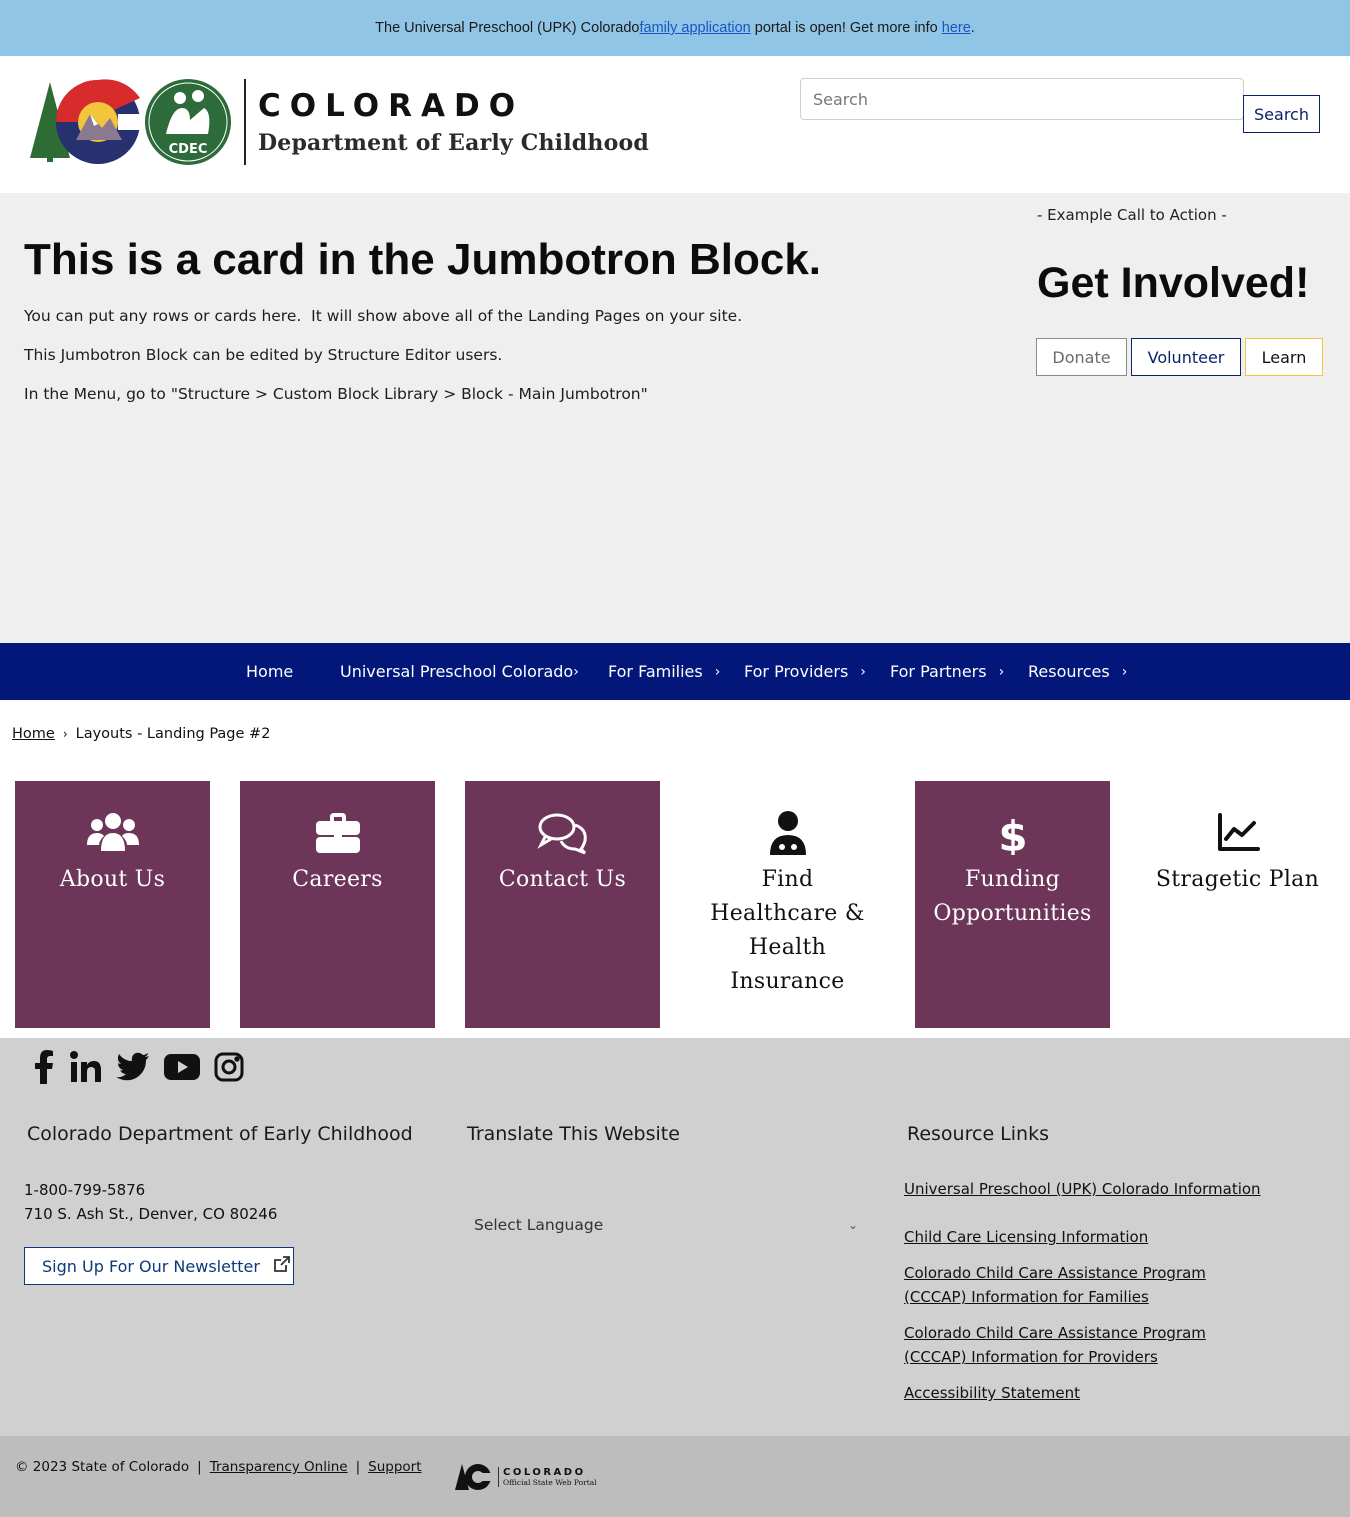  I want to click on nav-label: For Partners, so click(938, 671).